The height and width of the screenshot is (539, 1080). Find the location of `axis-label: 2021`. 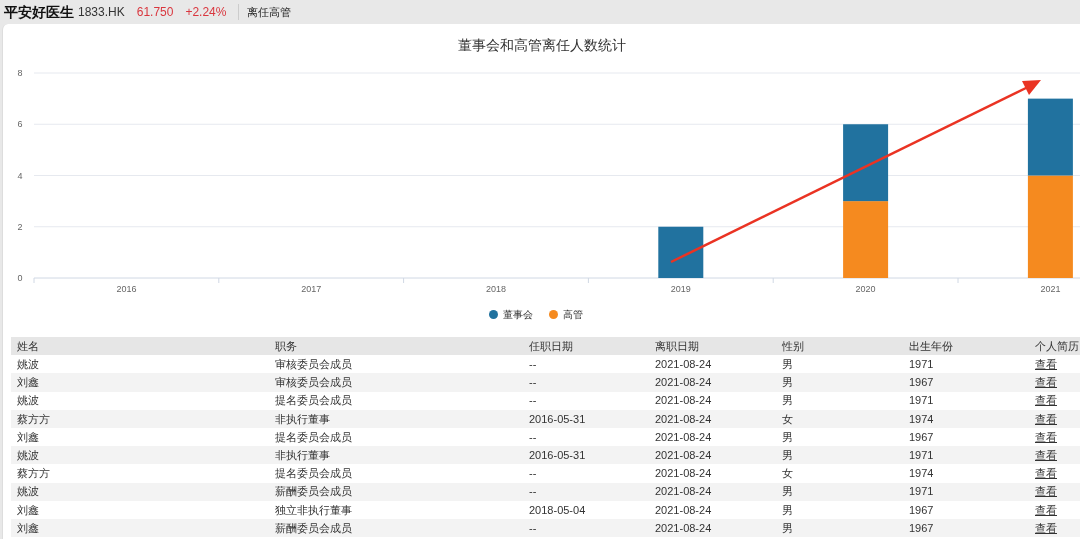

axis-label: 2021 is located at coordinates (1050, 289).